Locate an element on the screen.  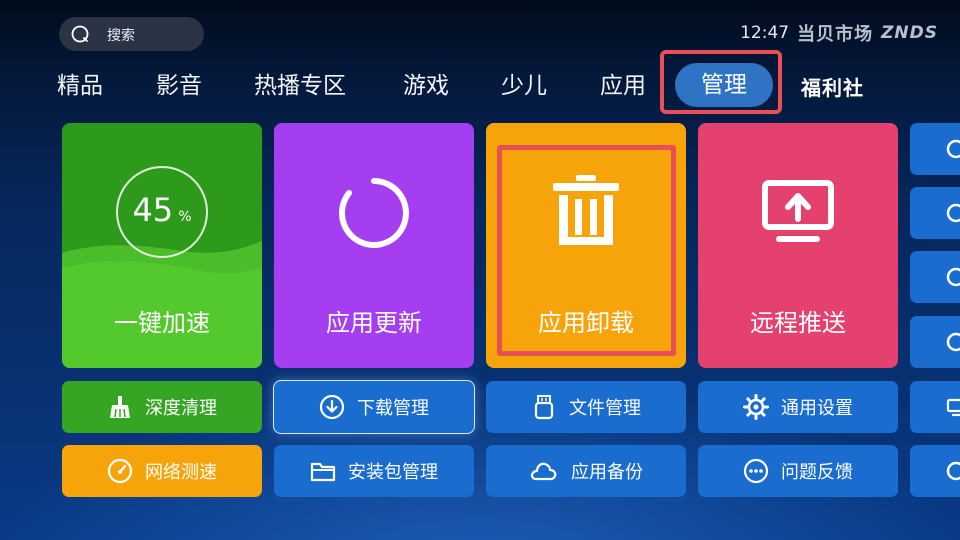
broom-icon is located at coordinates (120, 407).